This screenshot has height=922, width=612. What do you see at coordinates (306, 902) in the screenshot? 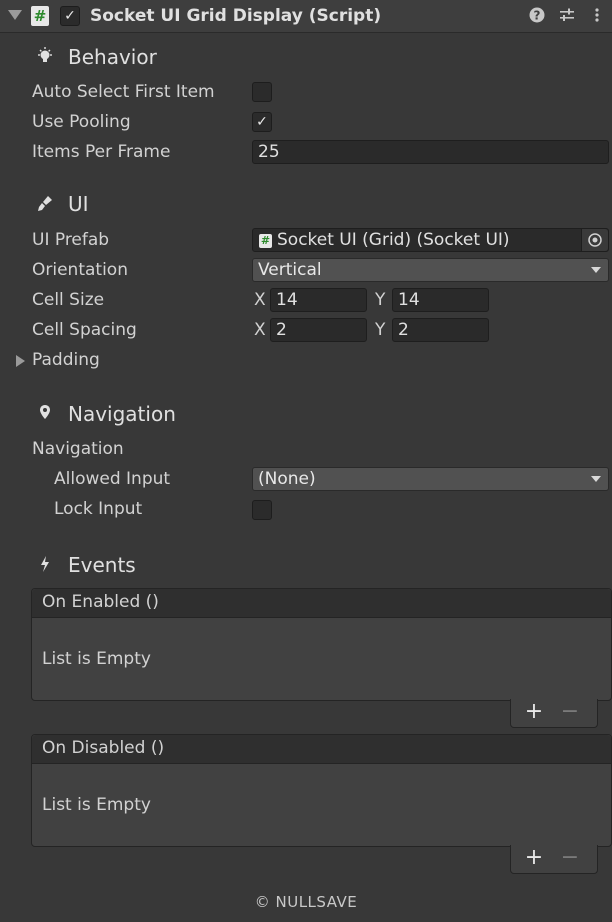
I see `copyright-footer: © NULLSAVE` at bounding box center [306, 902].